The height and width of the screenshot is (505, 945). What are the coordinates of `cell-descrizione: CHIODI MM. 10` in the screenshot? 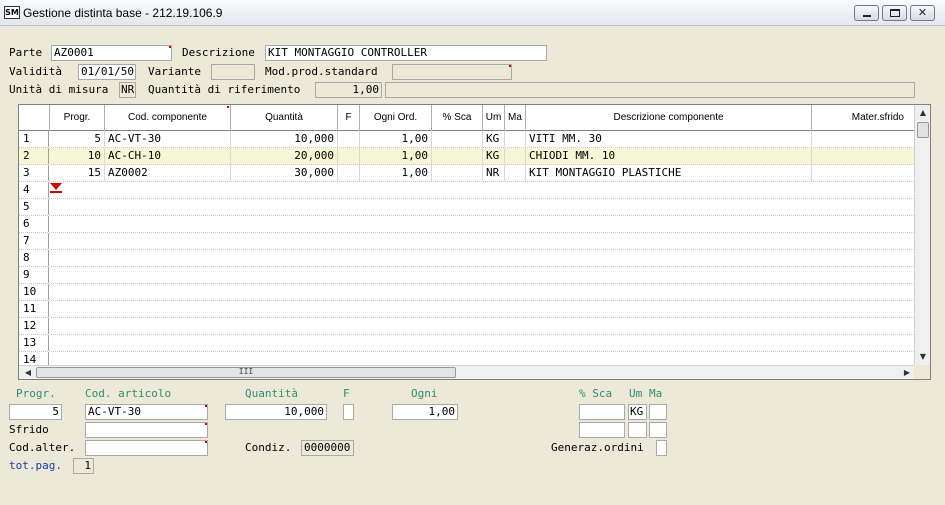 It's located at (669, 156).